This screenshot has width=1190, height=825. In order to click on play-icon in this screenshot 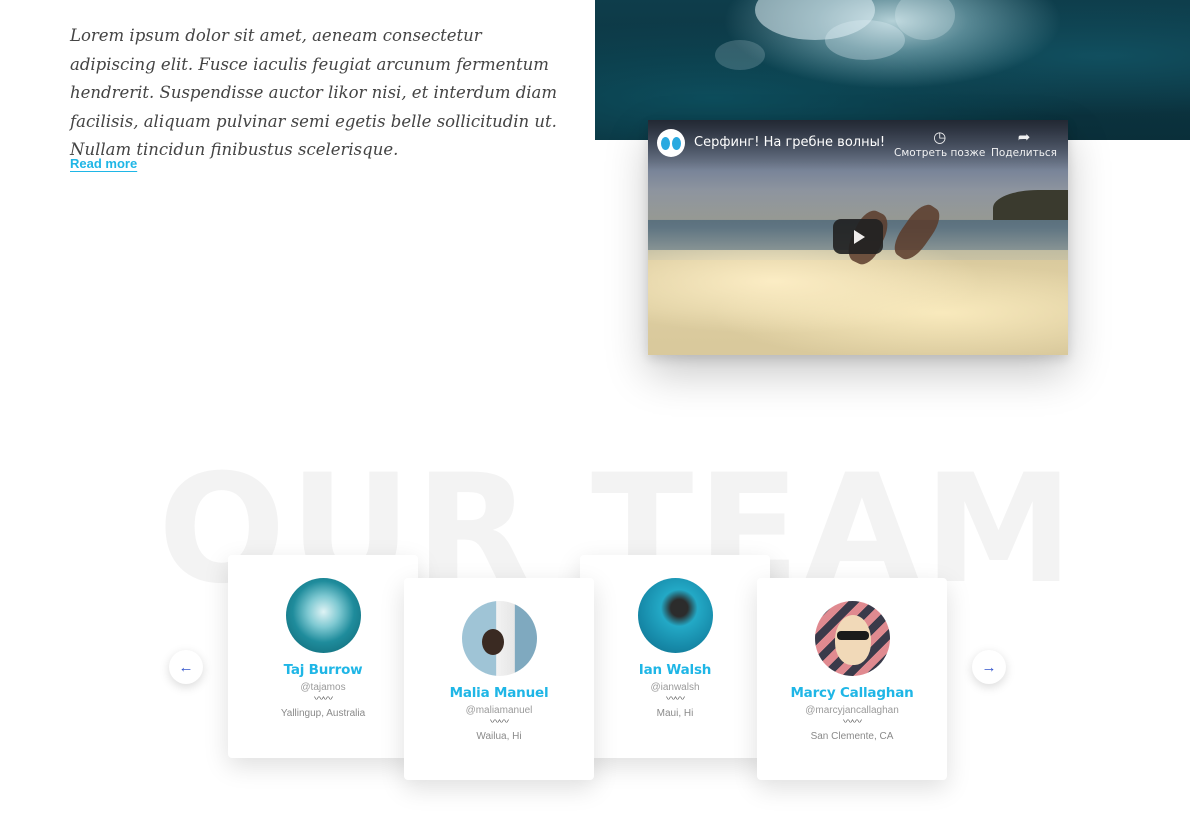, I will do `click(859, 236)`.